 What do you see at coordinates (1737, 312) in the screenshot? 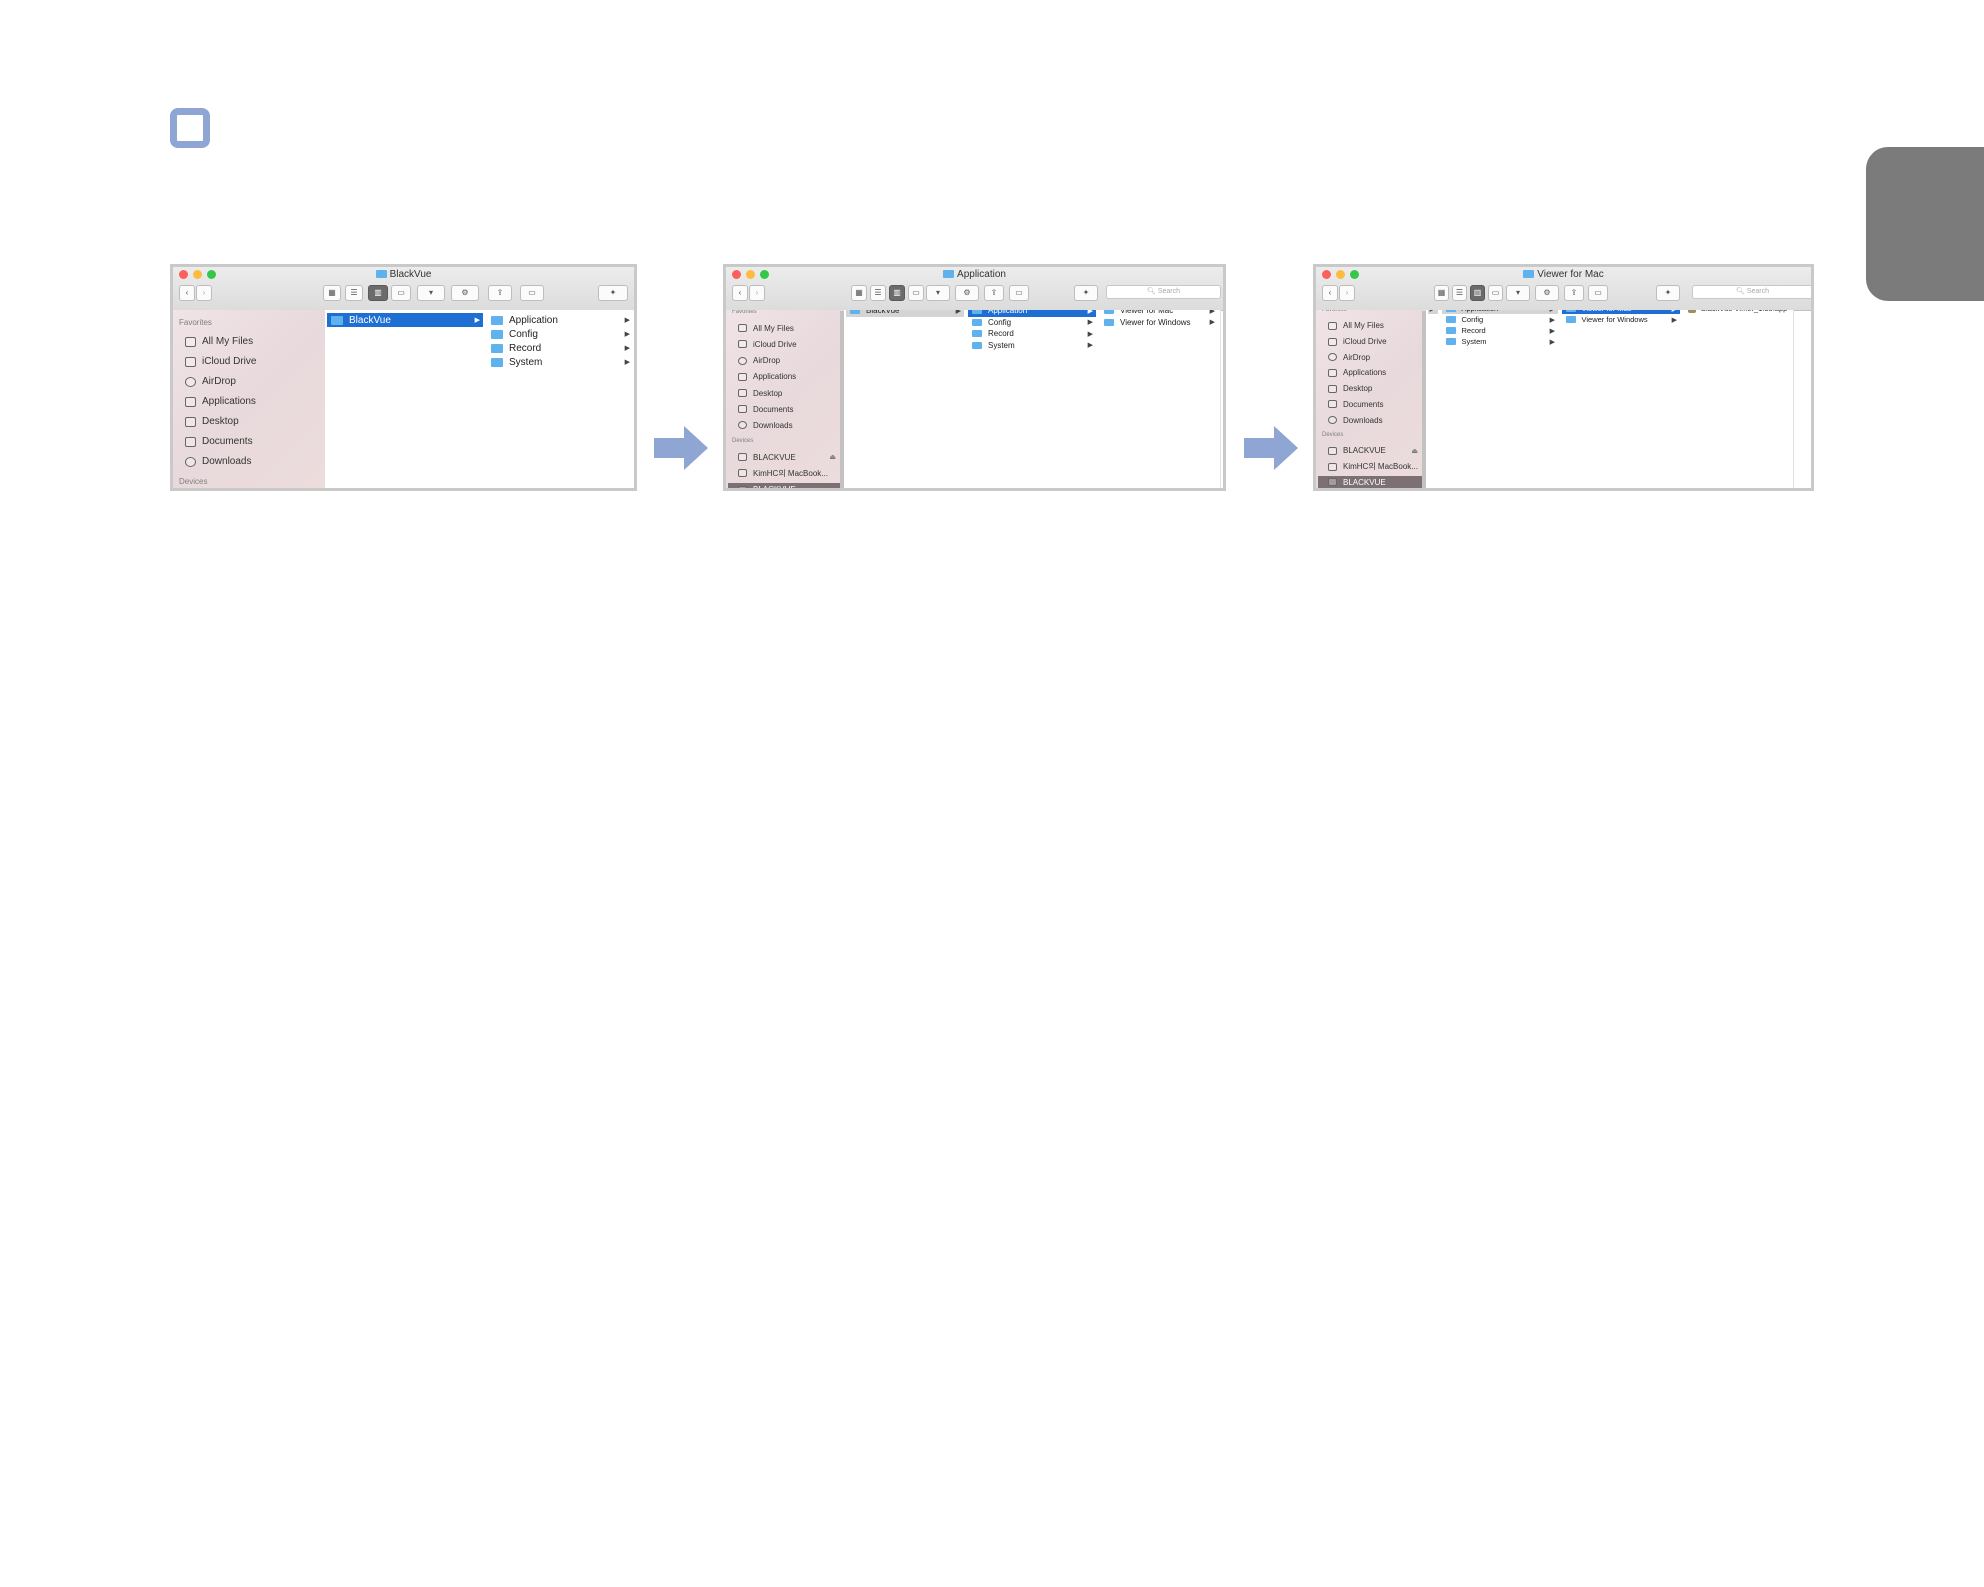
I see `file-item: BlackVue Vi...er_1.35.app` at bounding box center [1737, 312].